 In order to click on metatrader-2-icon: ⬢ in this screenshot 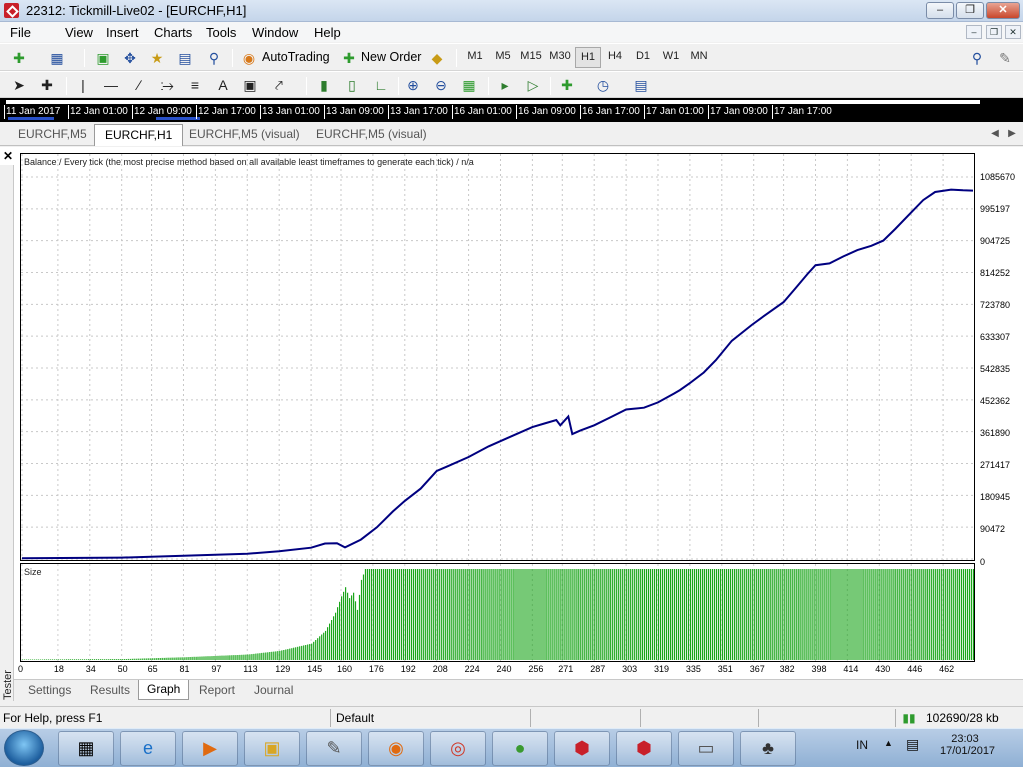, I will do `click(644, 748)`.